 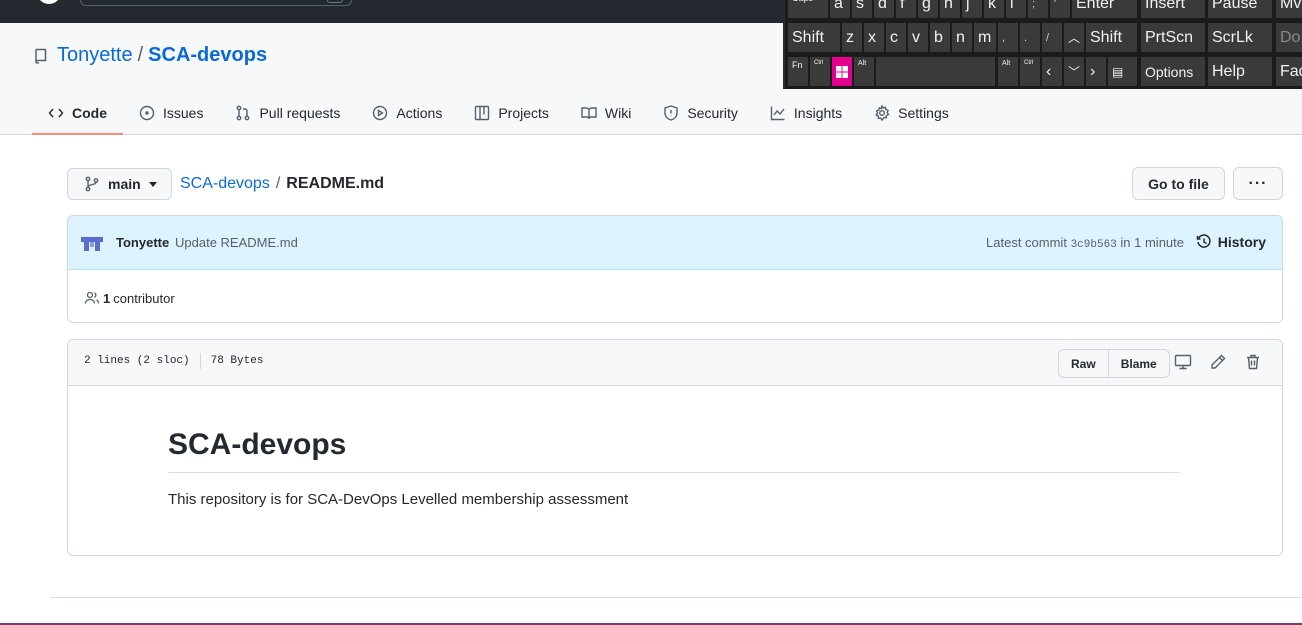 What do you see at coordinates (918, 37) in the screenshot?
I see `key-v: v` at bounding box center [918, 37].